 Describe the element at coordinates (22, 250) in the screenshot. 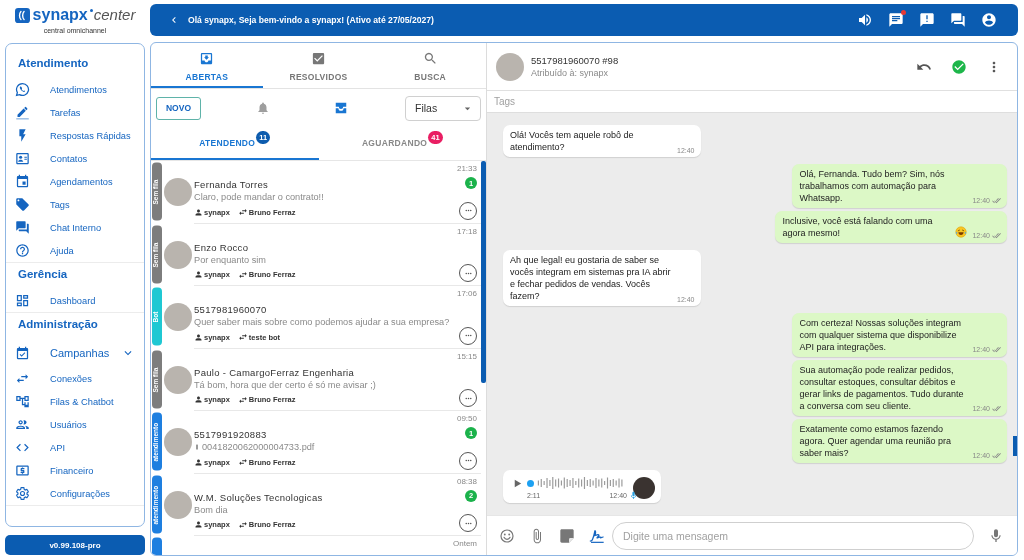

I see `help-icon` at that location.